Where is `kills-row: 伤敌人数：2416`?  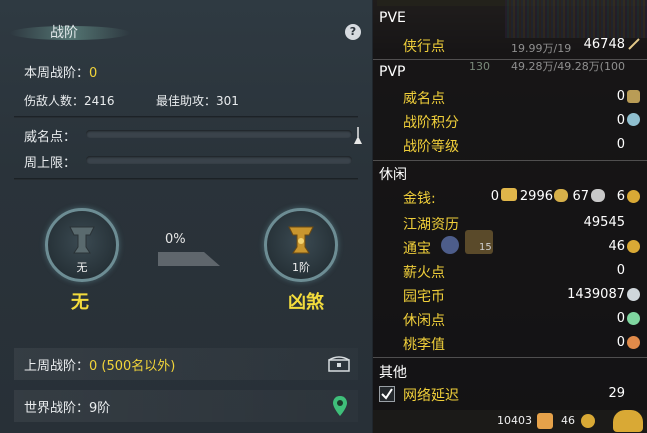
kills-row: 伤敌人数：2416 is located at coordinates (69, 100).